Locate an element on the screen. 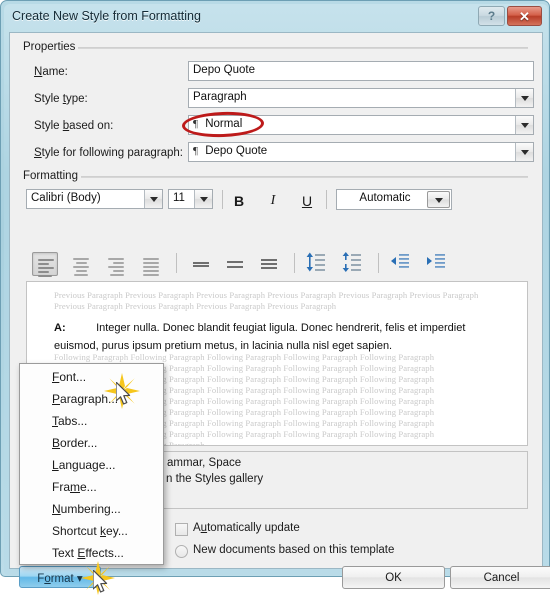 The height and width of the screenshot is (601, 550). help-button: ? is located at coordinates (491, 16).